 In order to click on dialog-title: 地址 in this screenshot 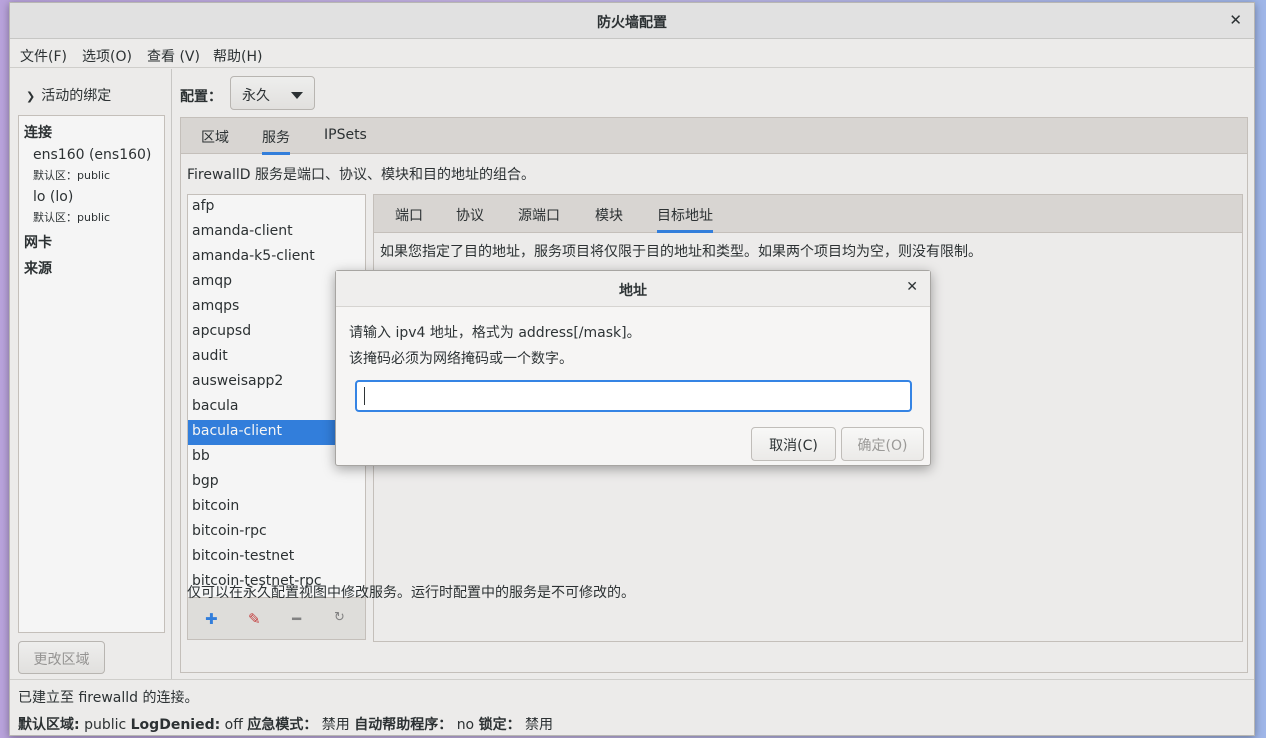, I will do `click(633, 291)`.